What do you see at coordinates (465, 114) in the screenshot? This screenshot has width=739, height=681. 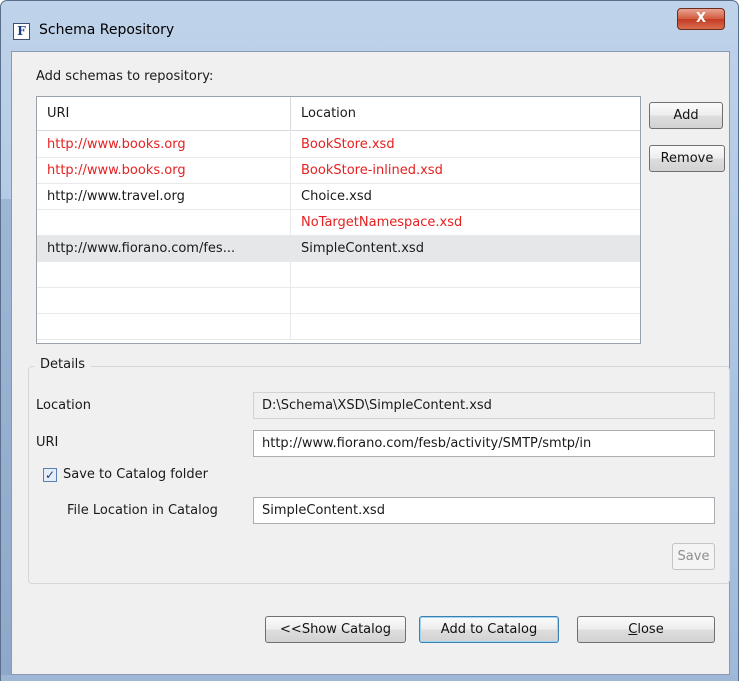 I see `column-header-location: Location` at bounding box center [465, 114].